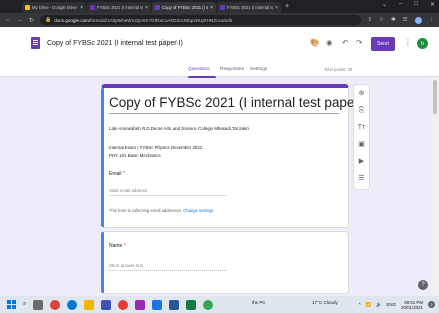 The image size is (439, 313). Describe the element at coordinates (140, 304) in the screenshot. I see `media-icon` at that location.